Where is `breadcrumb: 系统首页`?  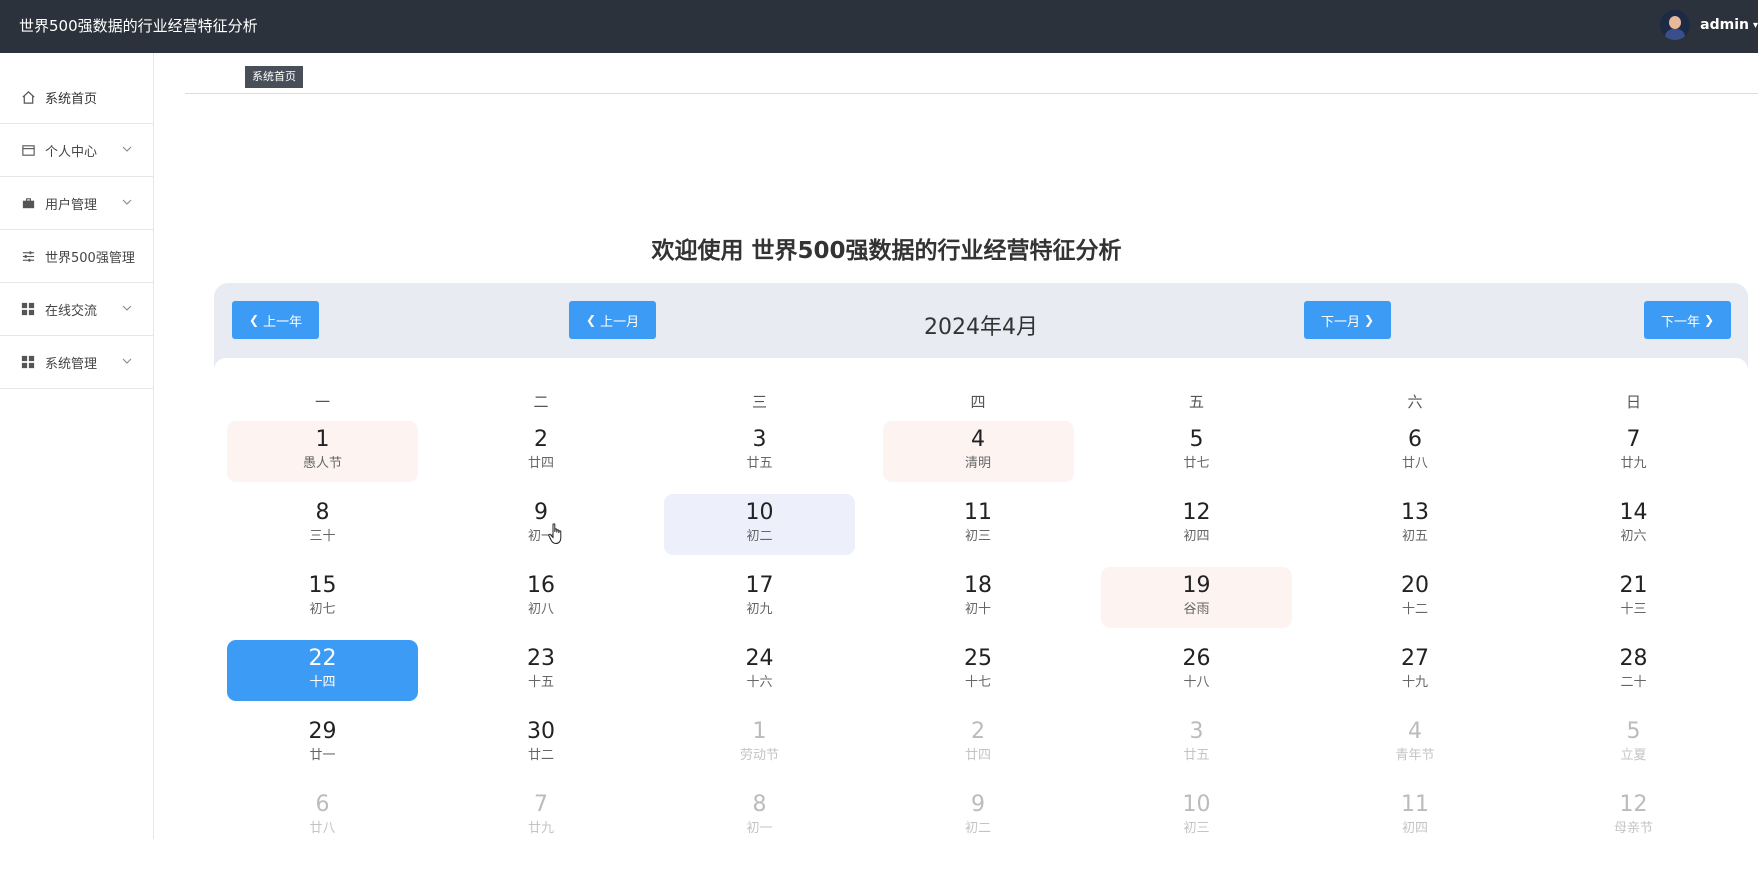 breadcrumb: 系统首页 is located at coordinates (971, 73).